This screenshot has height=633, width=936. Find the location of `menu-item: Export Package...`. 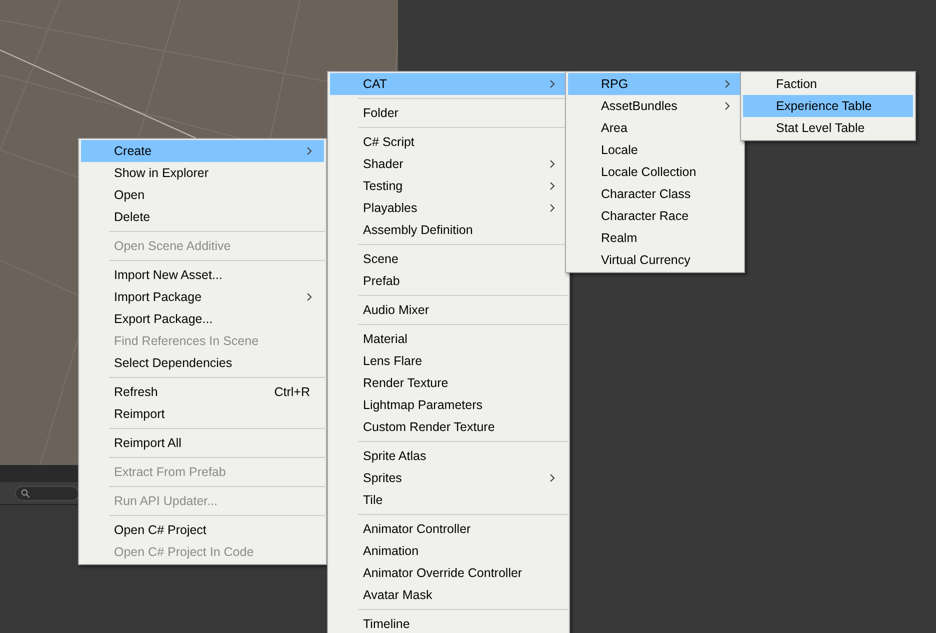

menu-item: Export Package... is located at coordinates (202, 319).